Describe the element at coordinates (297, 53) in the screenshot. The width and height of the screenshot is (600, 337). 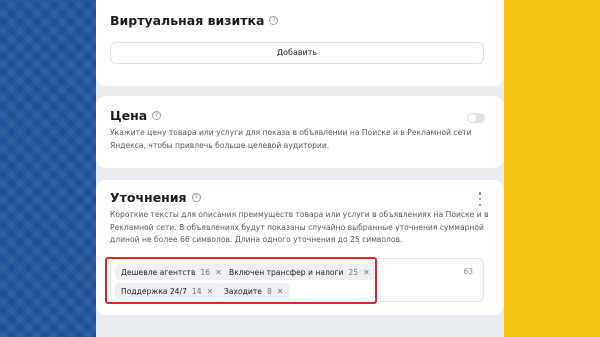
I see `add-vcard-button: Добавить` at that location.